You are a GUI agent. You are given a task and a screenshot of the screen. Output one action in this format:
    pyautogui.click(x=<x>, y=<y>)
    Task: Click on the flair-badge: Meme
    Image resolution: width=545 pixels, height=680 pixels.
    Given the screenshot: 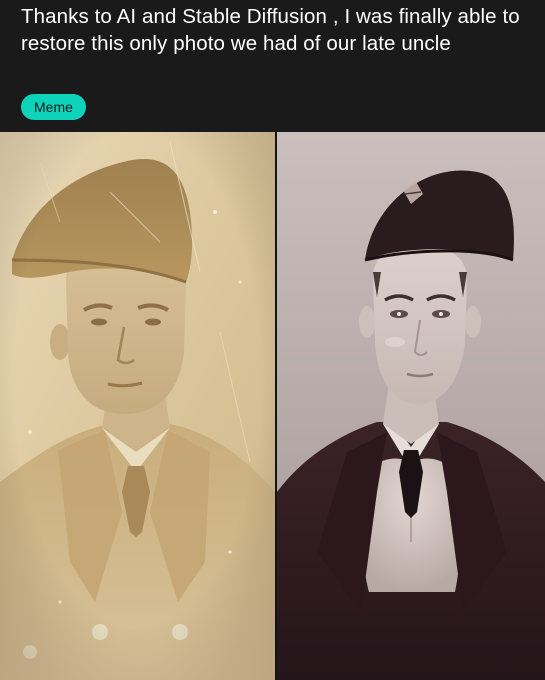 What is the action you would take?
    pyautogui.click(x=53, y=107)
    